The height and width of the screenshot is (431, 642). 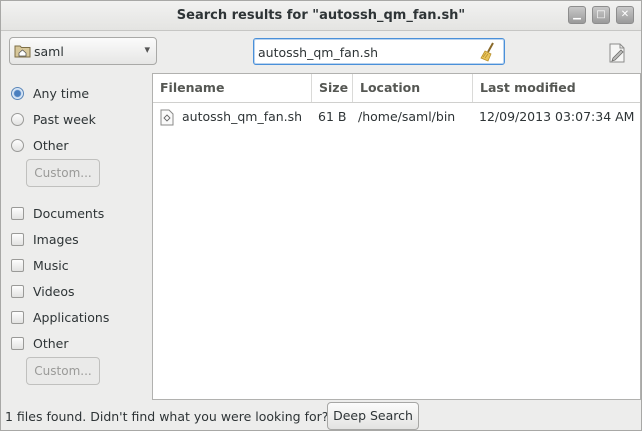 What do you see at coordinates (49, 51) in the screenshot?
I see `location-label: saml` at bounding box center [49, 51].